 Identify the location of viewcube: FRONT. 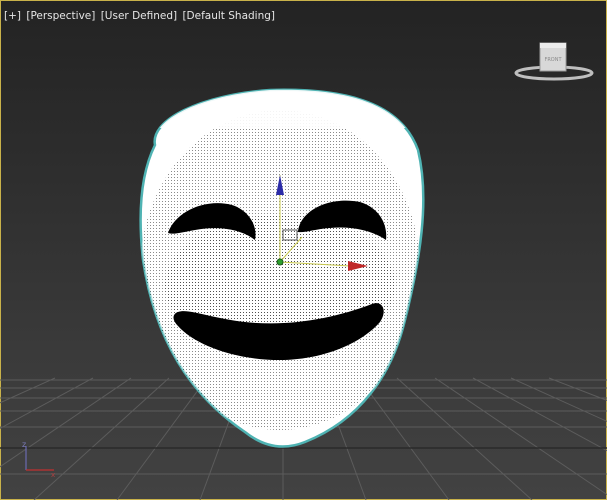
(554, 61).